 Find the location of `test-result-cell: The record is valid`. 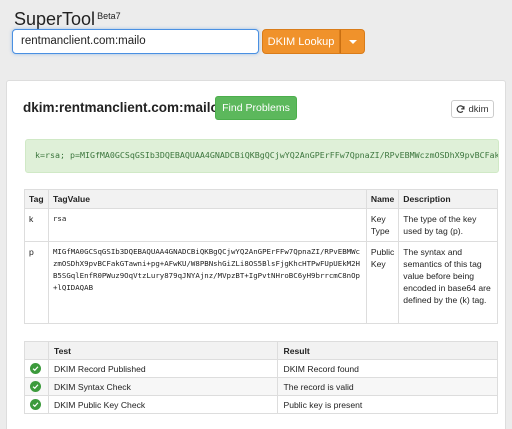

test-result-cell: The record is valid is located at coordinates (387, 386).